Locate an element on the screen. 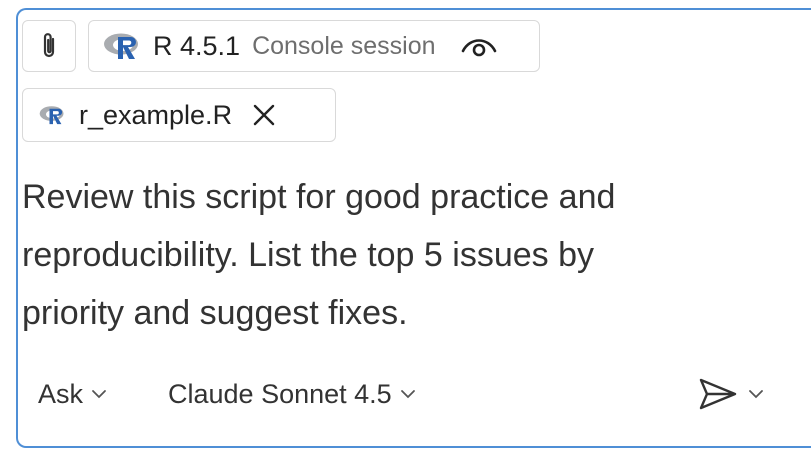 Image resolution: width=811 pixels, height=451 pixels. r-session-chip: R 4.5.1 Console session is located at coordinates (314, 46).